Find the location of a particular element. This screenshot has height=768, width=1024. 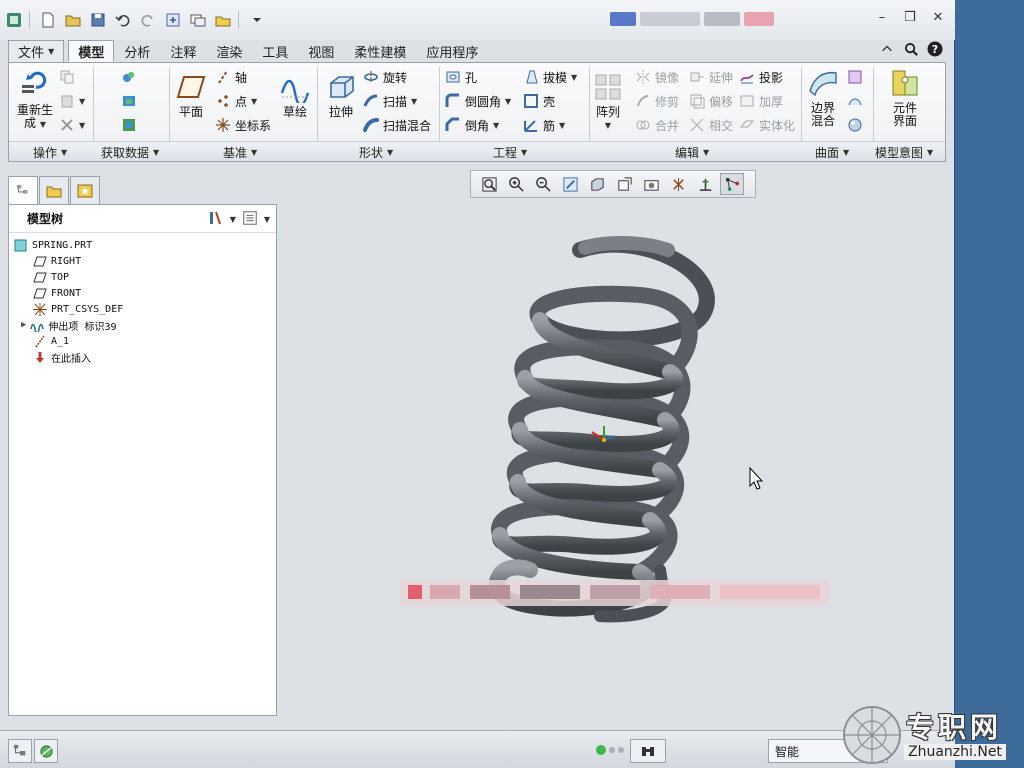

tree-item-datum-plane: TOP is located at coordinates (51, 277).